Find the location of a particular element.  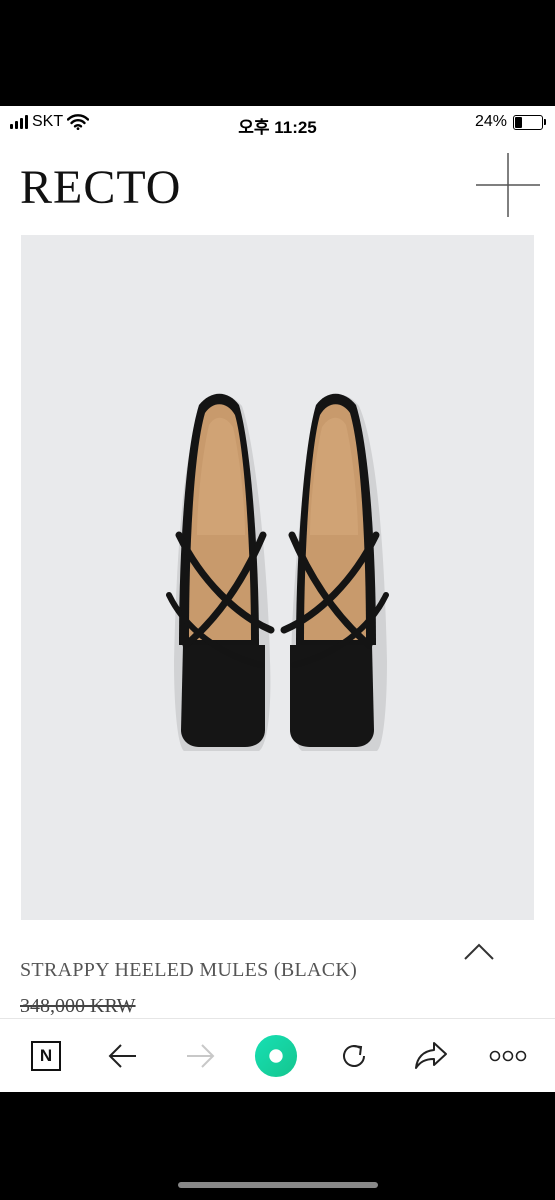

status-time: 오후 11:25 is located at coordinates (277, 127).